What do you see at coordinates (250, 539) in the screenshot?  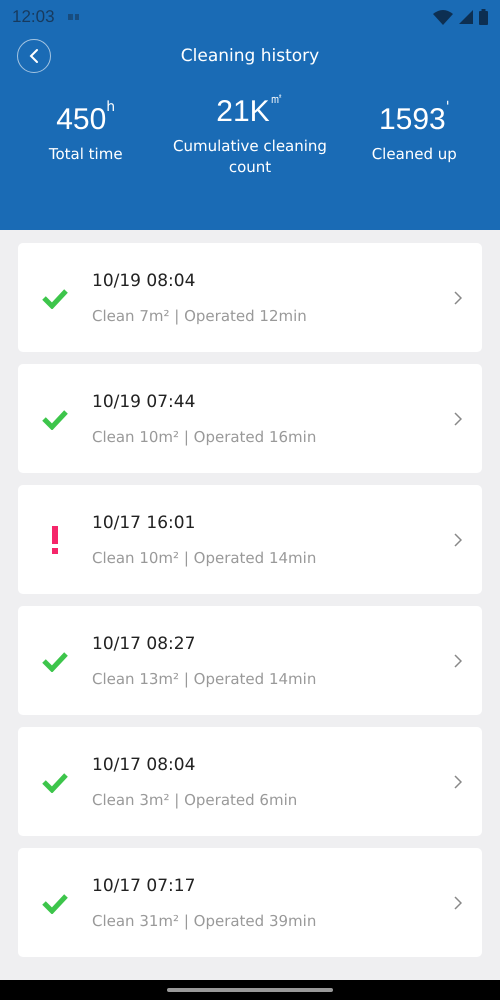 I see `record-card: 10/17 16:01 Clean 10m² | Operated 14min` at bounding box center [250, 539].